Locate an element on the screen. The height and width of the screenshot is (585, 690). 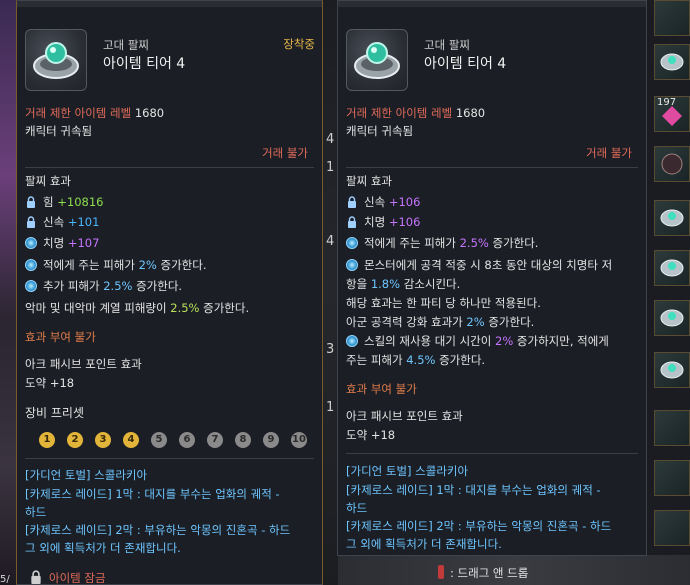
preset-button: 5 is located at coordinates (159, 440).